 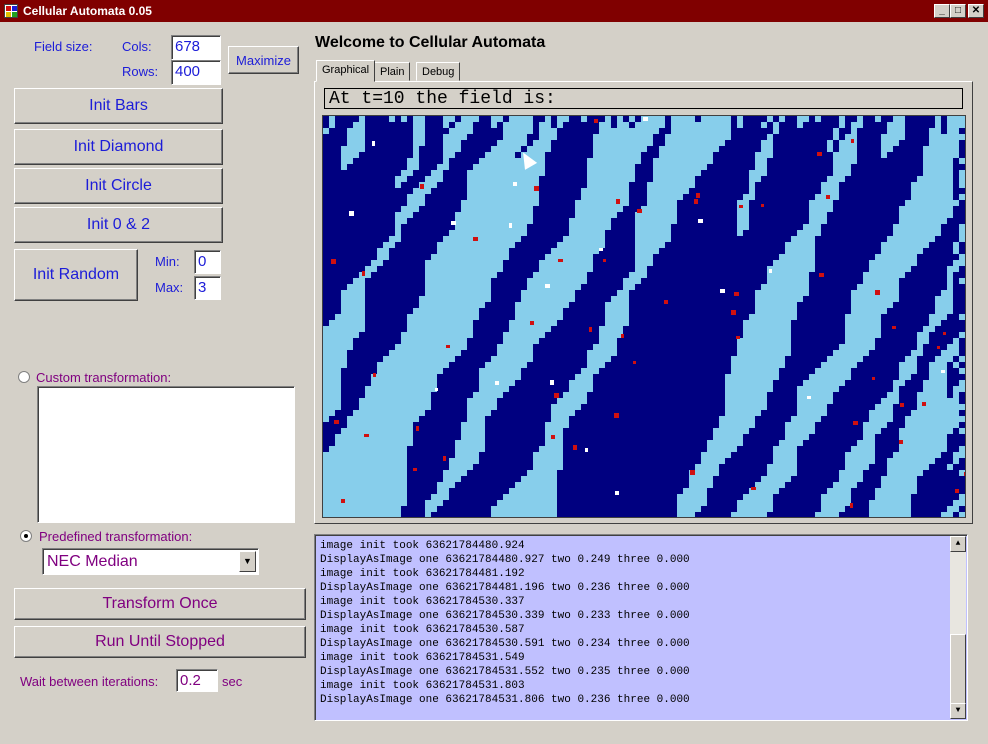 I want to click on min-label: Min:, so click(x=167, y=261).